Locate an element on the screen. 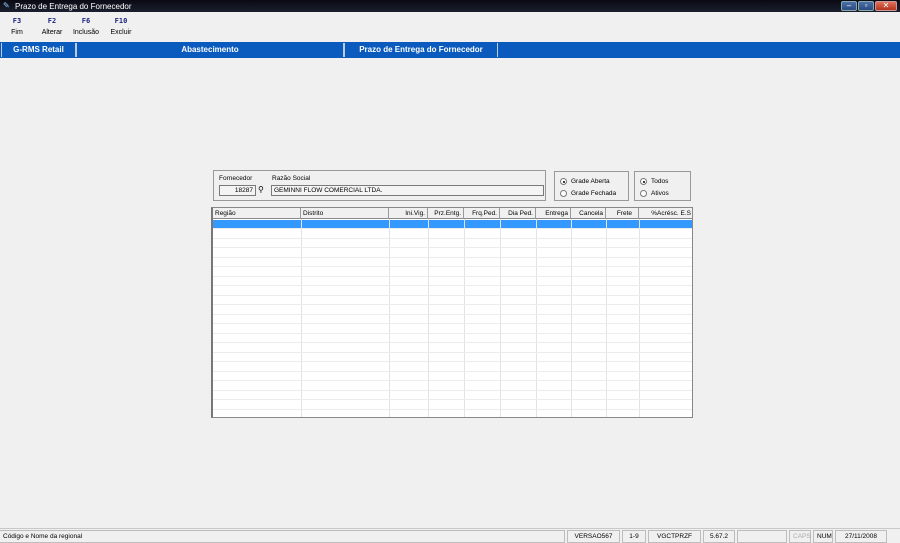 The image size is (900, 543). fkey-label: Fim is located at coordinates (17, 32).